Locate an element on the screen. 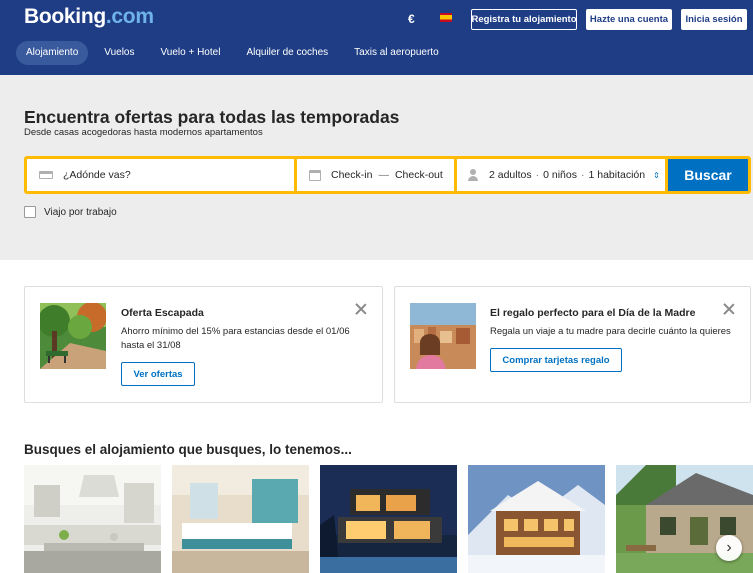  spain-flag-icon is located at coordinates (446, 17).